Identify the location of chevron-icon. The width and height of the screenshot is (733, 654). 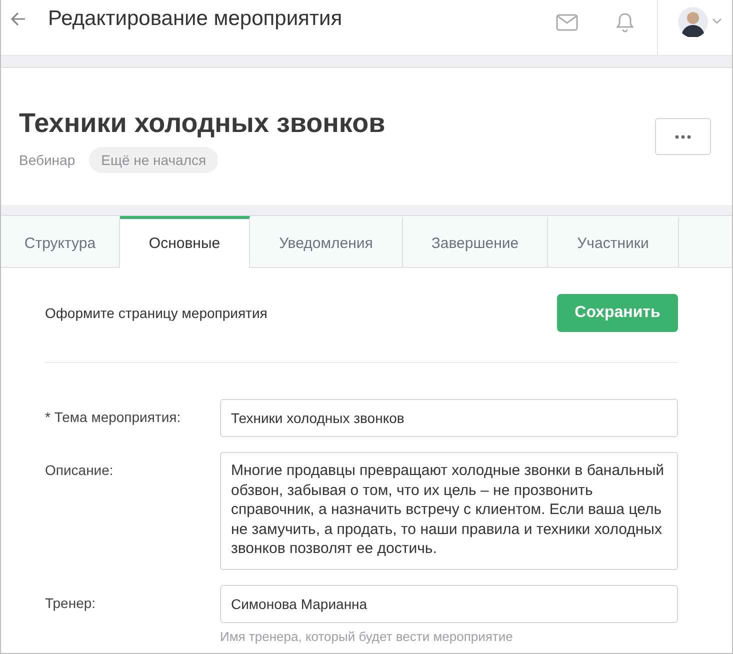
(717, 21).